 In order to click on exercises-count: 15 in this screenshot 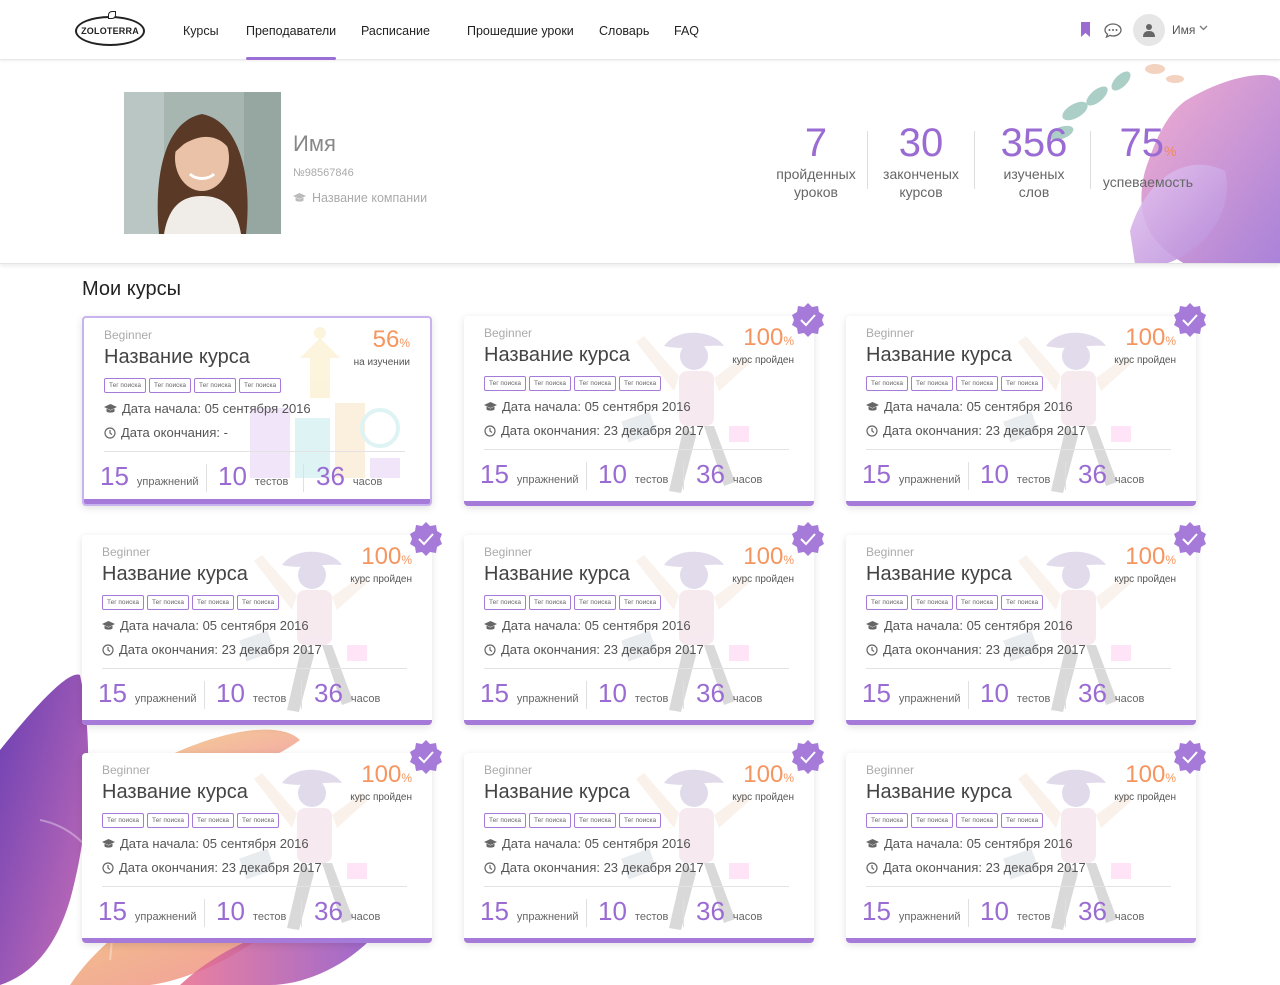, I will do `click(876, 693)`.